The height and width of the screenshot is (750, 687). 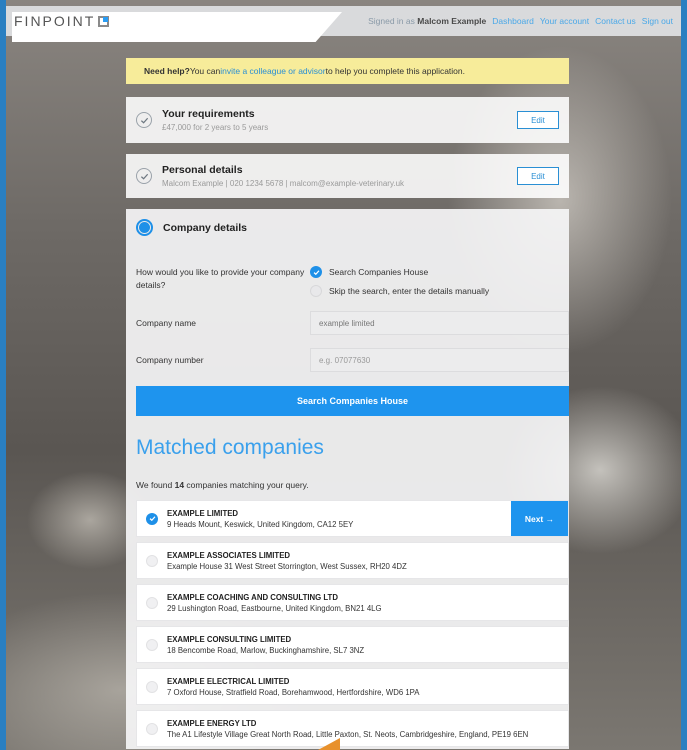 I want to click on nav-sign-out-link: Sign out, so click(x=657, y=21).